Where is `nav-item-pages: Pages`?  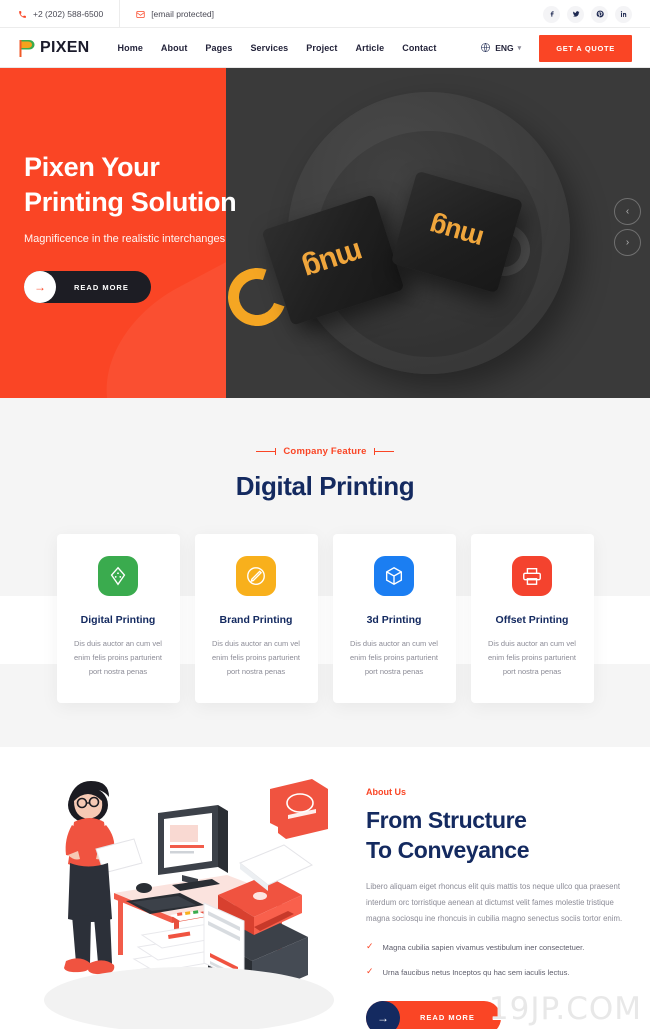
nav-item-pages: Pages is located at coordinates (218, 48).